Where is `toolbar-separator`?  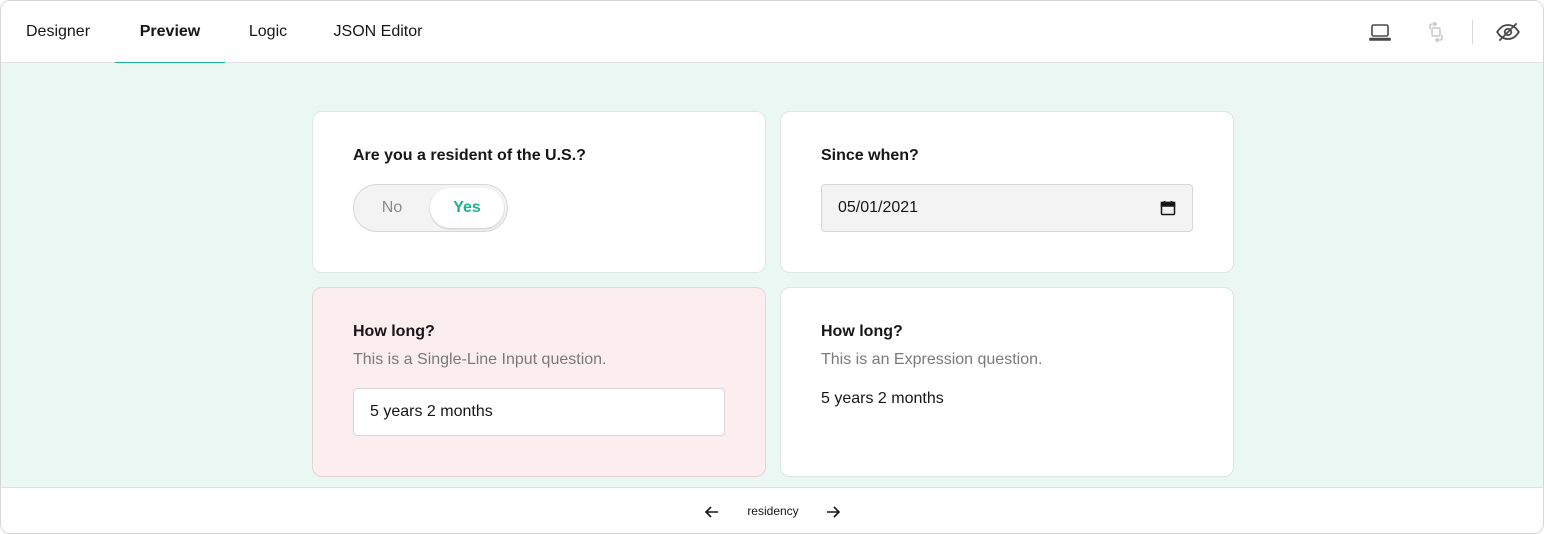 toolbar-separator is located at coordinates (1472, 32).